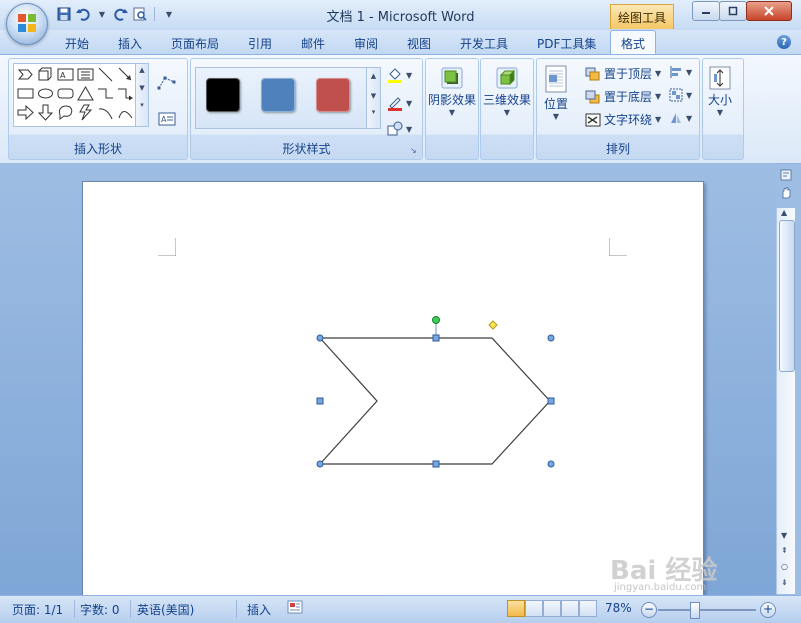 The width and height of the screenshot is (801, 623). I want to click on resize-handle-bottom, so click(436, 464).